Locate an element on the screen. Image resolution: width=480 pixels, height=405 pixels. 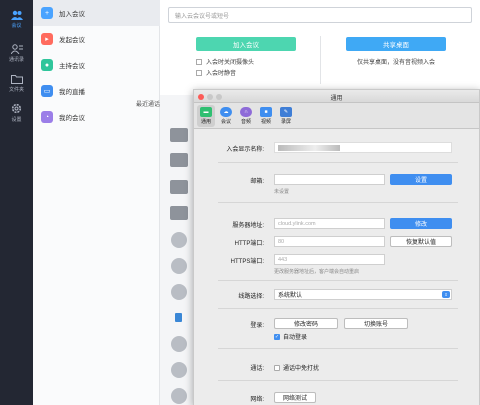
auto-login-label: 自动登录 is located at coordinates (295, 338).